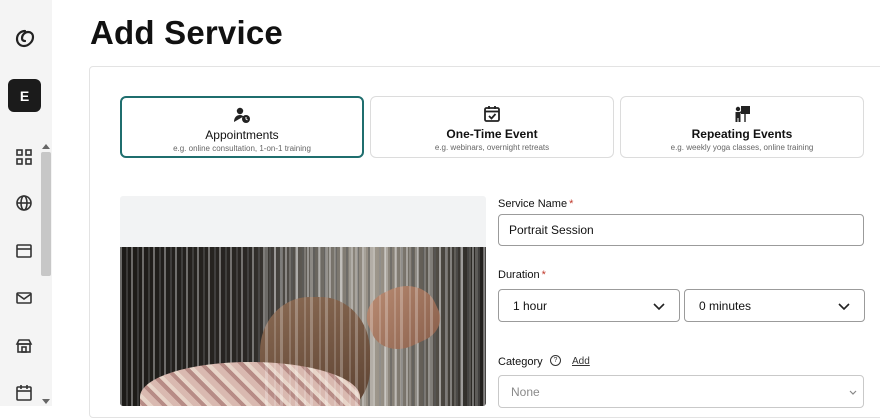 Image resolution: width=880 pixels, height=418 pixels. What do you see at coordinates (525, 391) in the screenshot?
I see `category-value: None` at bounding box center [525, 391].